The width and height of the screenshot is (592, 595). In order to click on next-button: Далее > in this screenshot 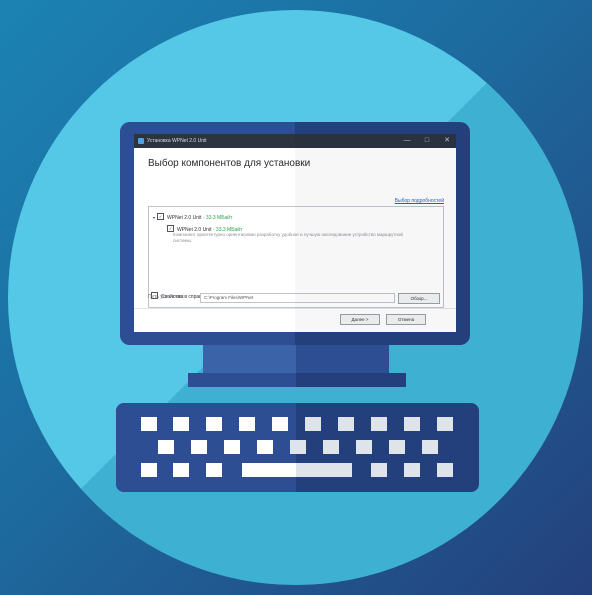, I will do `click(360, 319)`.